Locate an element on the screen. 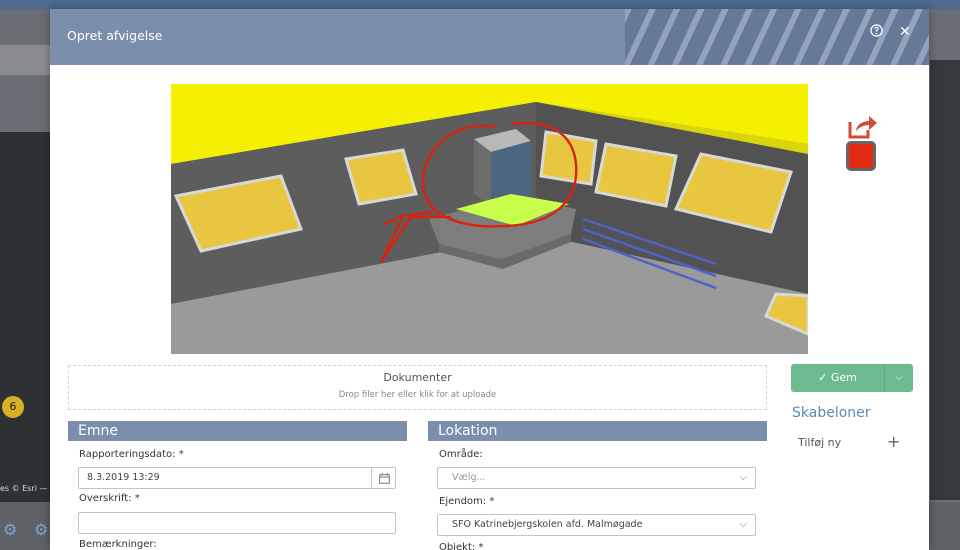  area-select: Vælg... ⌵ is located at coordinates (596, 478).